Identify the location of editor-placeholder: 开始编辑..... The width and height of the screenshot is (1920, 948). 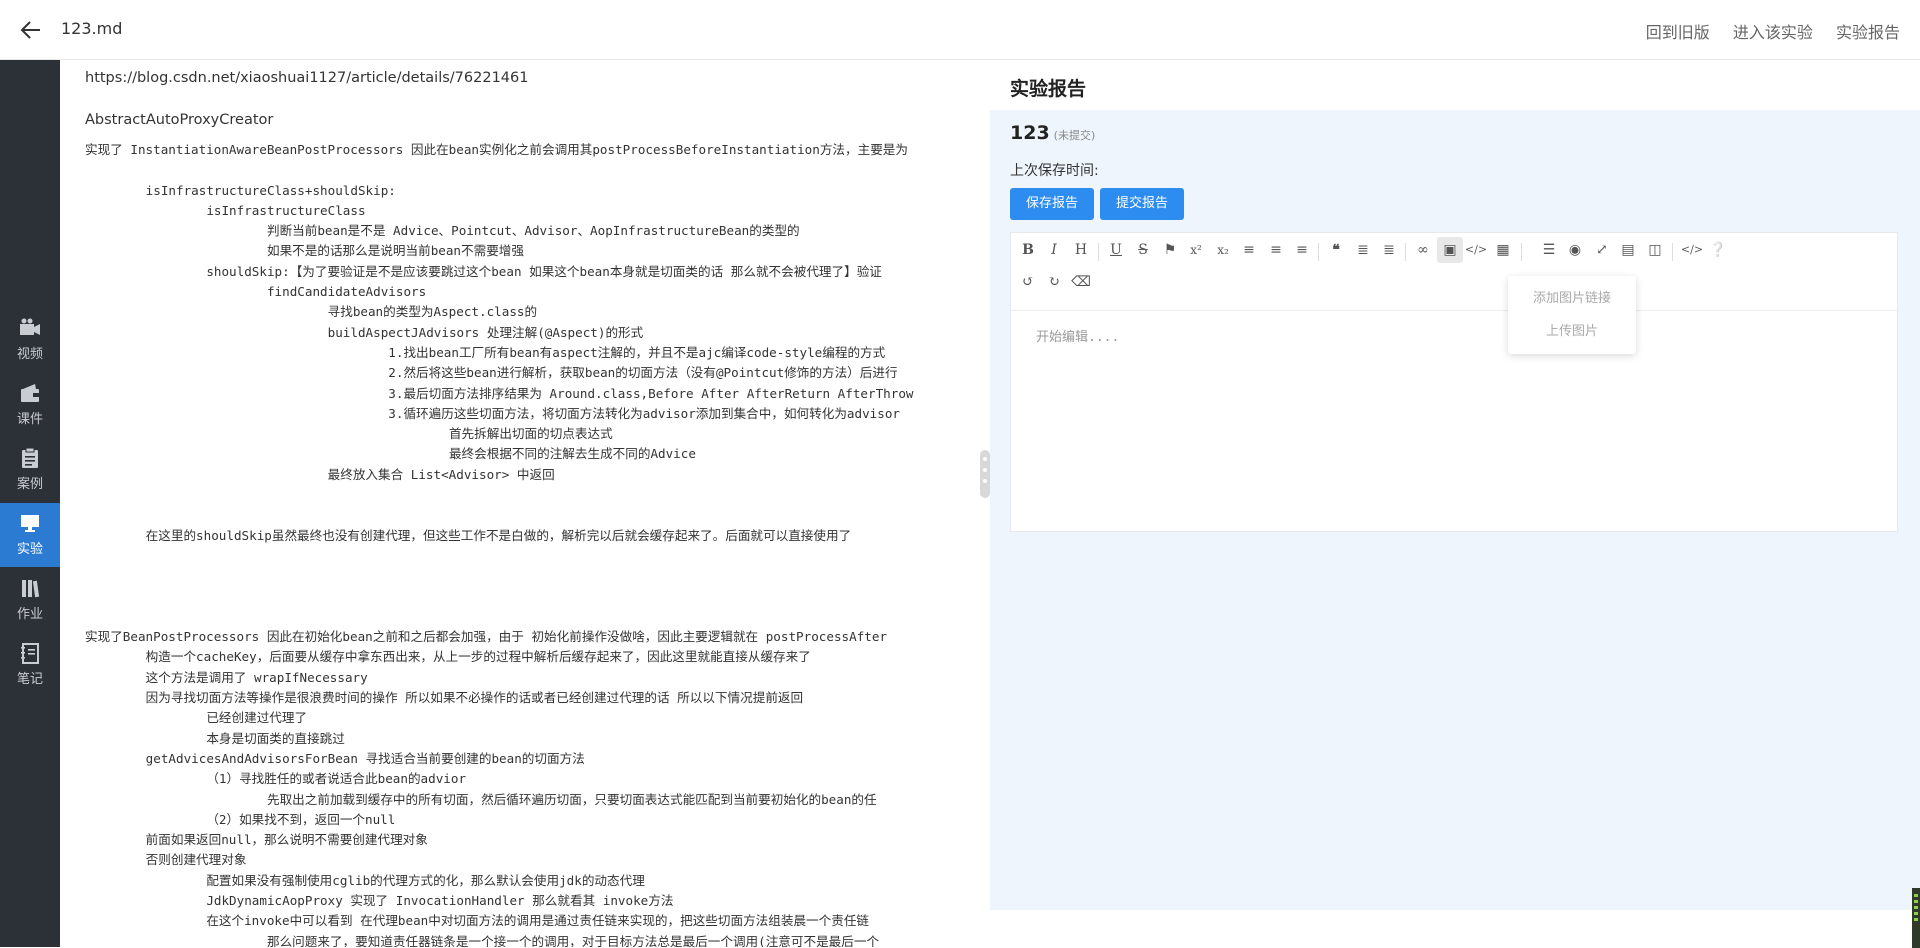
(1077, 335).